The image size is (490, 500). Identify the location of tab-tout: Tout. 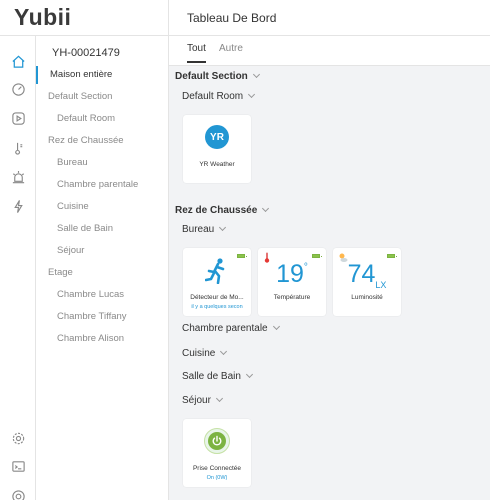
(196, 53).